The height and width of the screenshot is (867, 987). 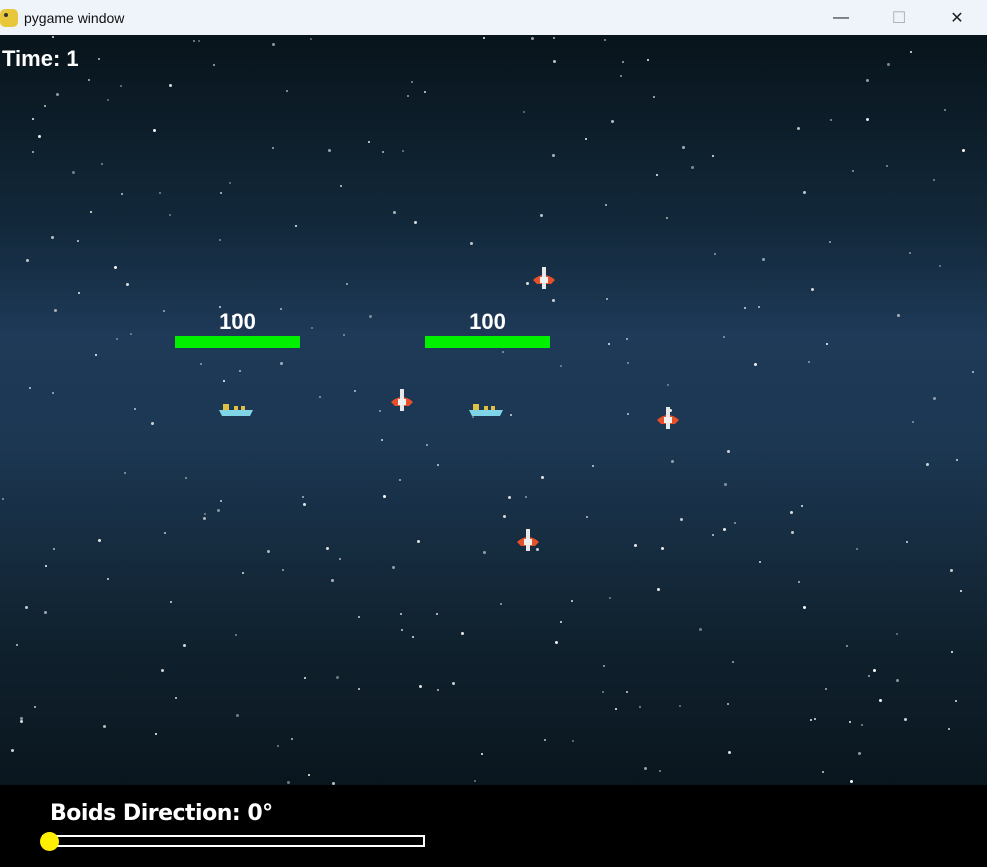 I want to click on health-value: 100, so click(x=237, y=321).